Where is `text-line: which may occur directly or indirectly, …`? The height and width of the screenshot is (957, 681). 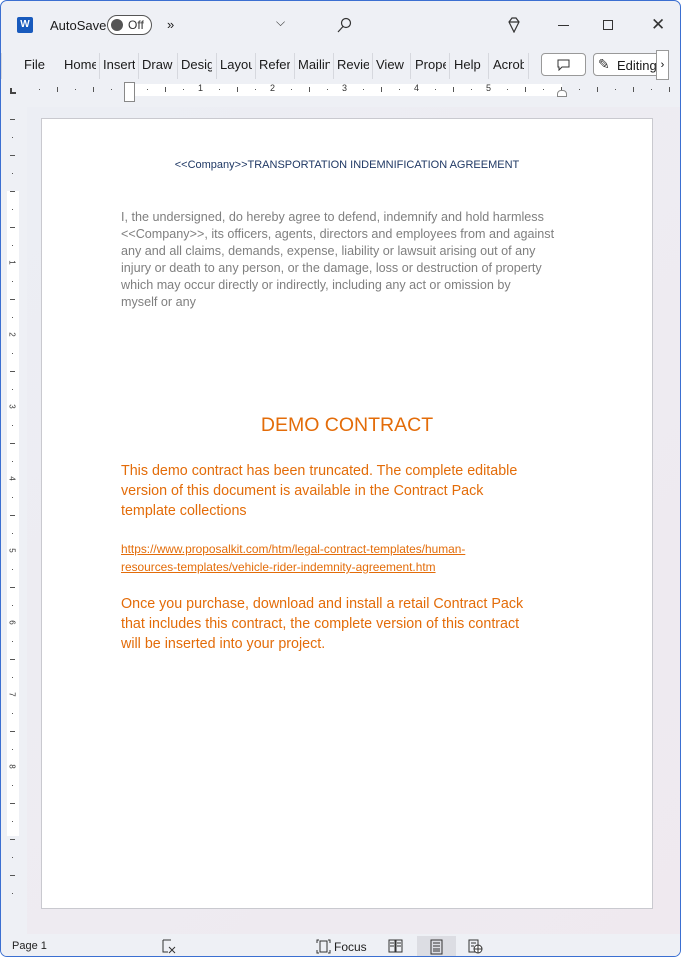
text-line: which may occur directly or indirectly, … is located at coordinates (316, 285).